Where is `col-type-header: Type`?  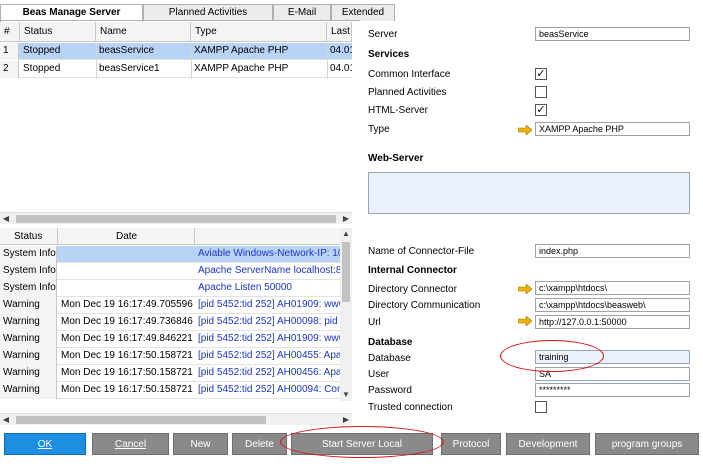 col-type-header: Type is located at coordinates (259, 32).